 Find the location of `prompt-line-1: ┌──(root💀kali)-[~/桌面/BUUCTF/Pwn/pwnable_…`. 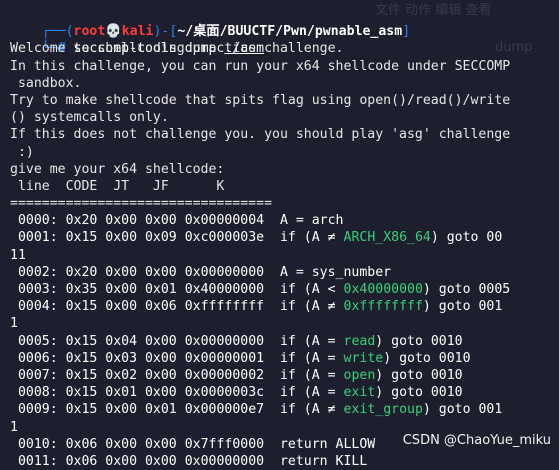

prompt-line-1: ┌──(root💀kali)-[~/桌面/BUUCTF/Pwn/pwnable_… is located at coordinates (284, 22).